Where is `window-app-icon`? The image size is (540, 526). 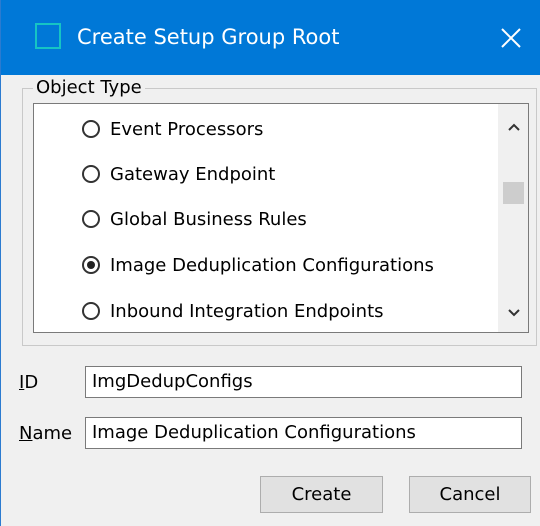
window-app-icon is located at coordinates (48, 36).